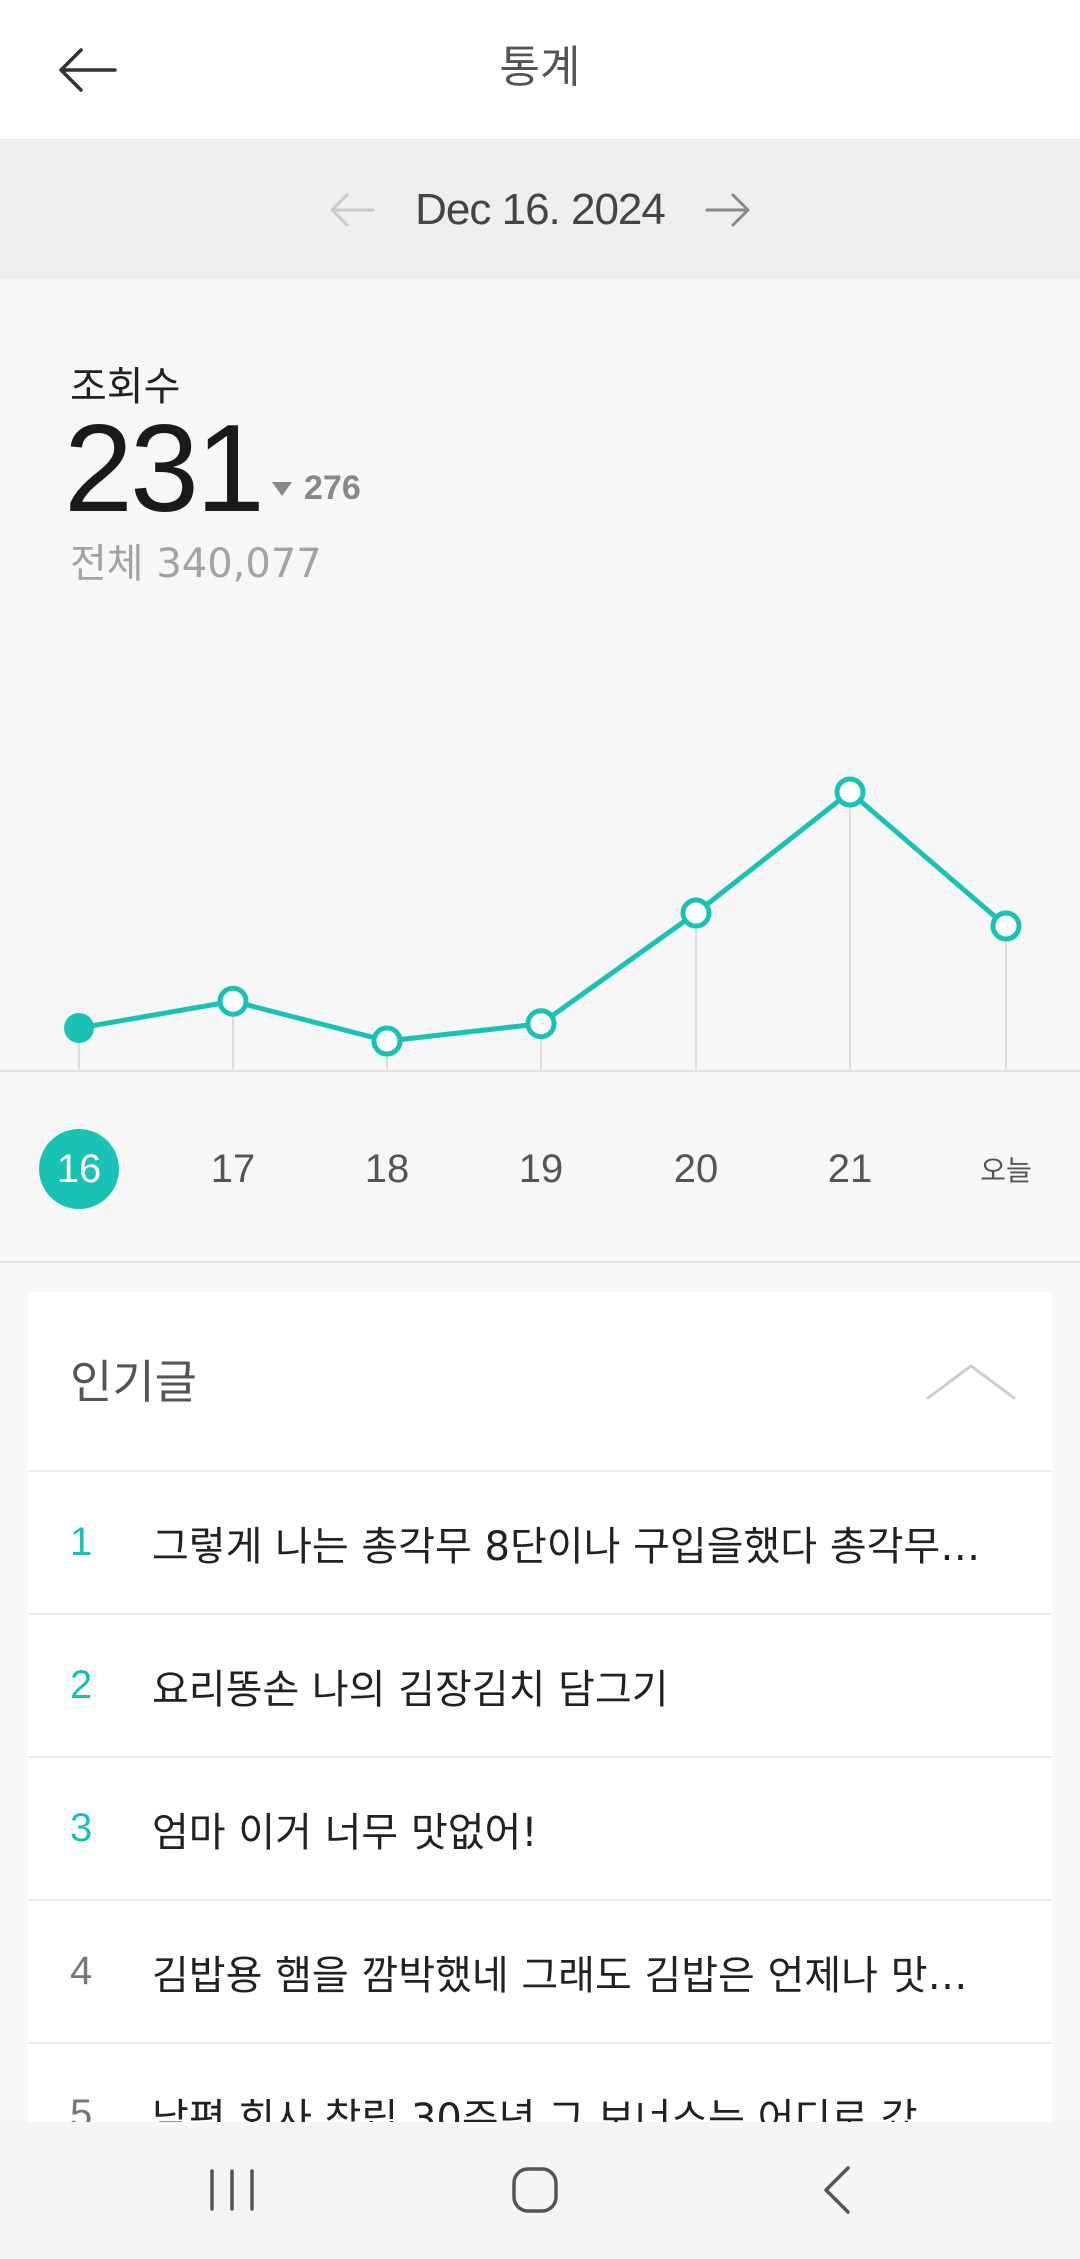  Describe the element at coordinates (540, 1071) in the screenshot. I see `chart-baseline` at that location.